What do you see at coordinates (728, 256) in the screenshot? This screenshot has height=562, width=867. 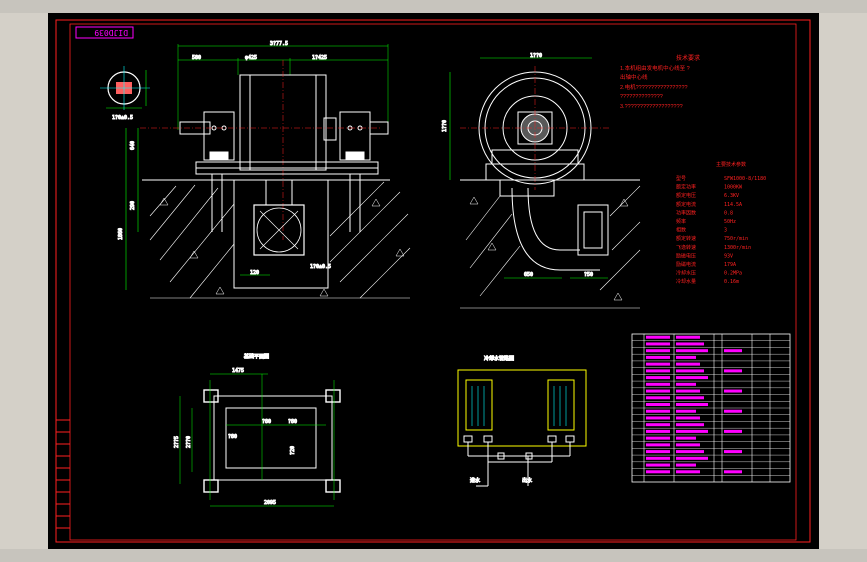 I see `spec-value: 93V` at bounding box center [728, 256].